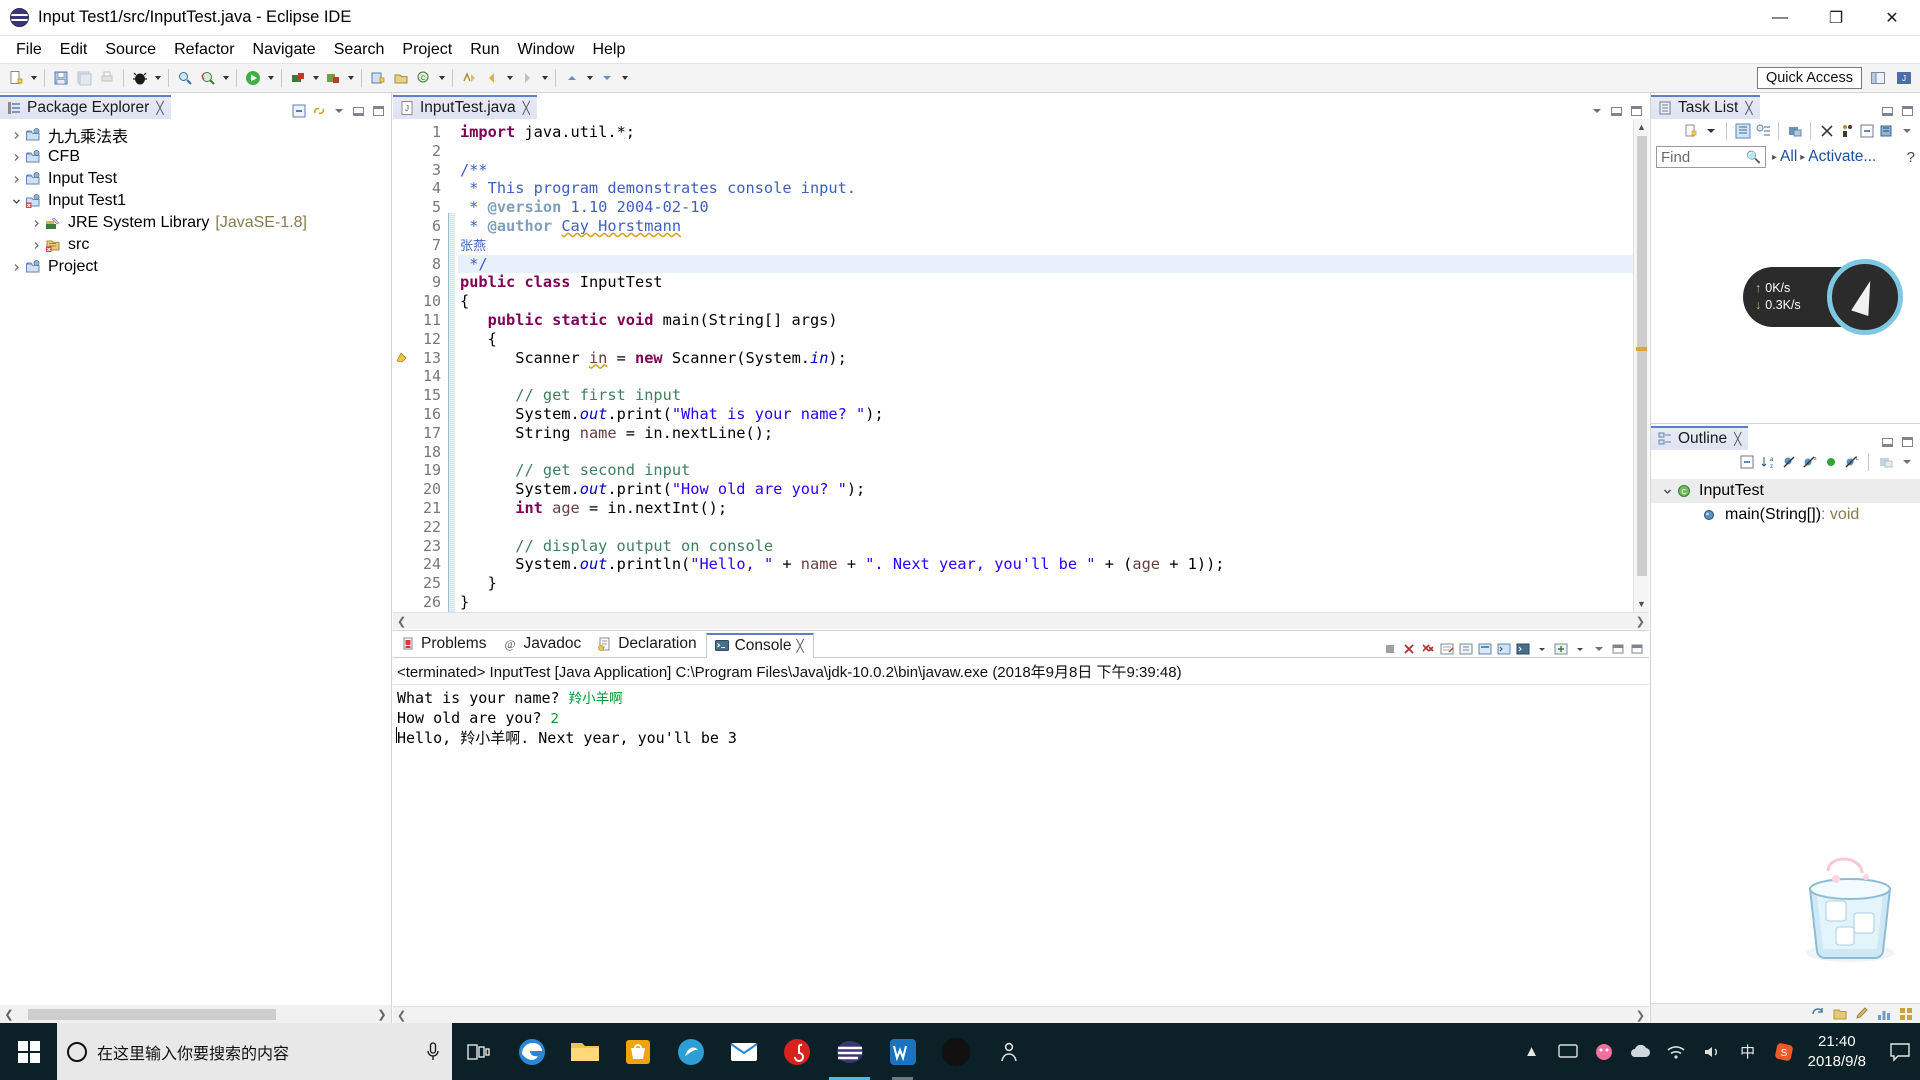 This screenshot has width=1920, height=1080. What do you see at coordinates (253, 78) in the screenshot?
I see `run-icon` at bounding box center [253, 78].